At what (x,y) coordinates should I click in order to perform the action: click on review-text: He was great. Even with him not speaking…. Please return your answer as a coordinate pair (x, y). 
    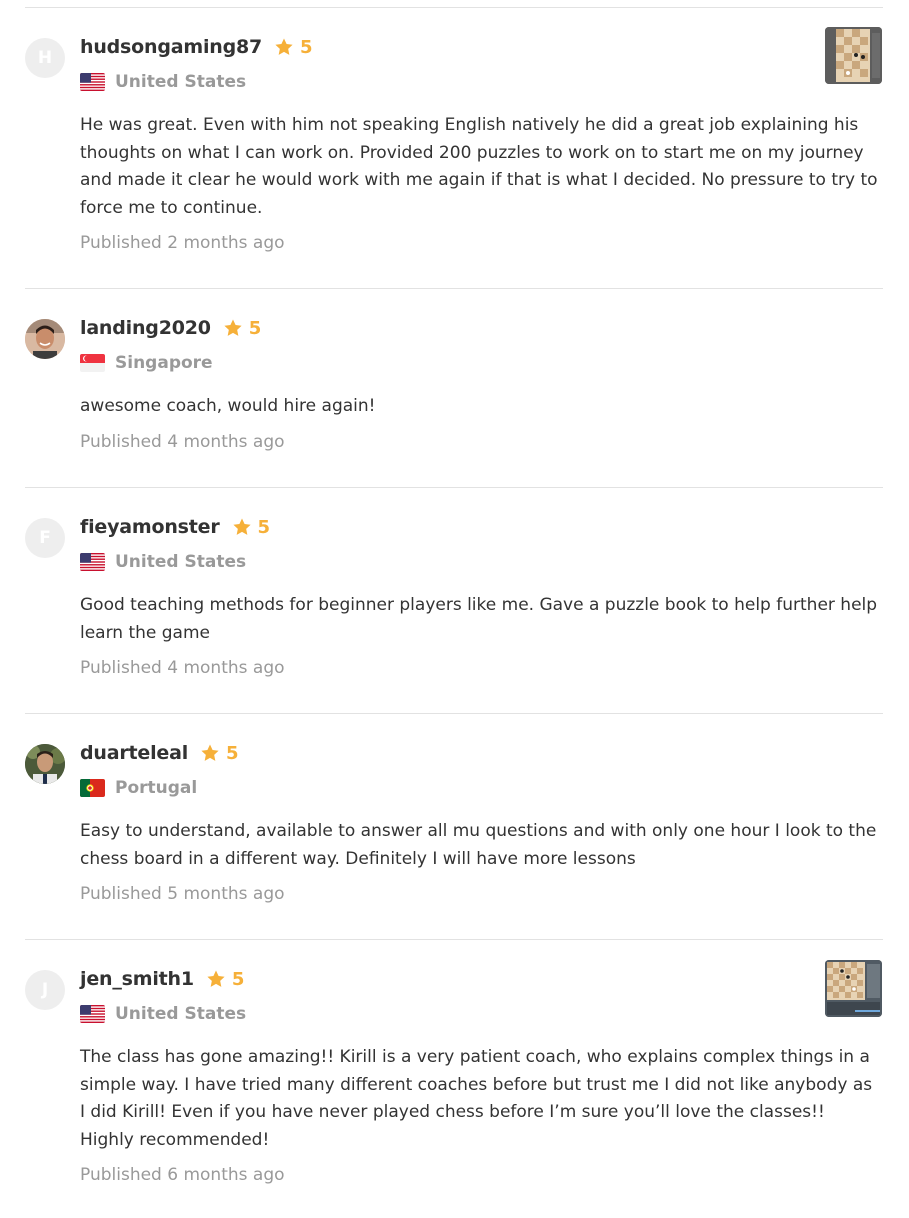
    Looking at the image, I should click on (479, 166).